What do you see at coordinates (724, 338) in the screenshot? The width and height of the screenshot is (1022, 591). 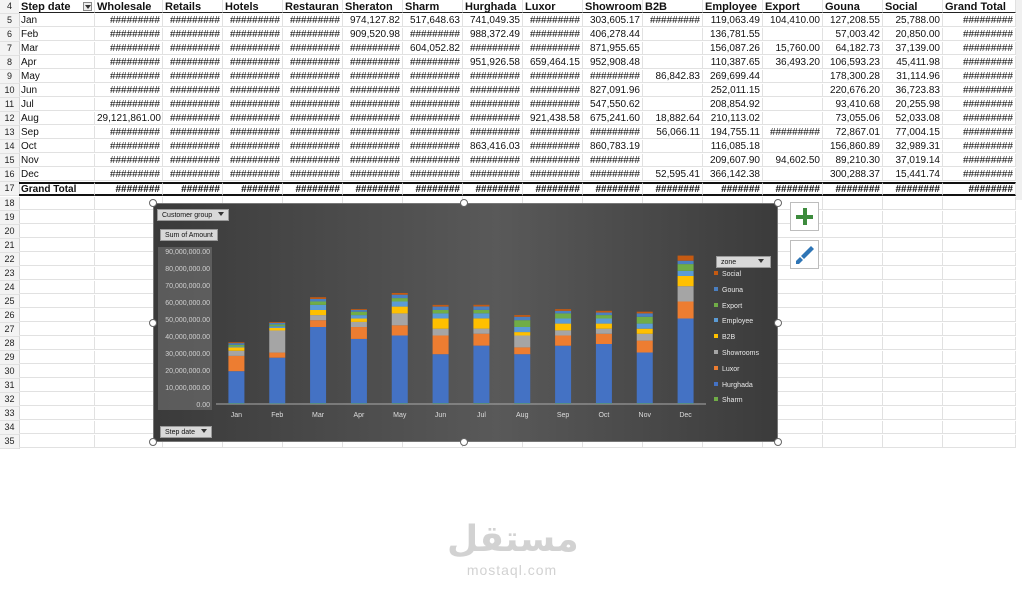 I see `legend-item-b2b: B2B` at bounding box center [724, 338].